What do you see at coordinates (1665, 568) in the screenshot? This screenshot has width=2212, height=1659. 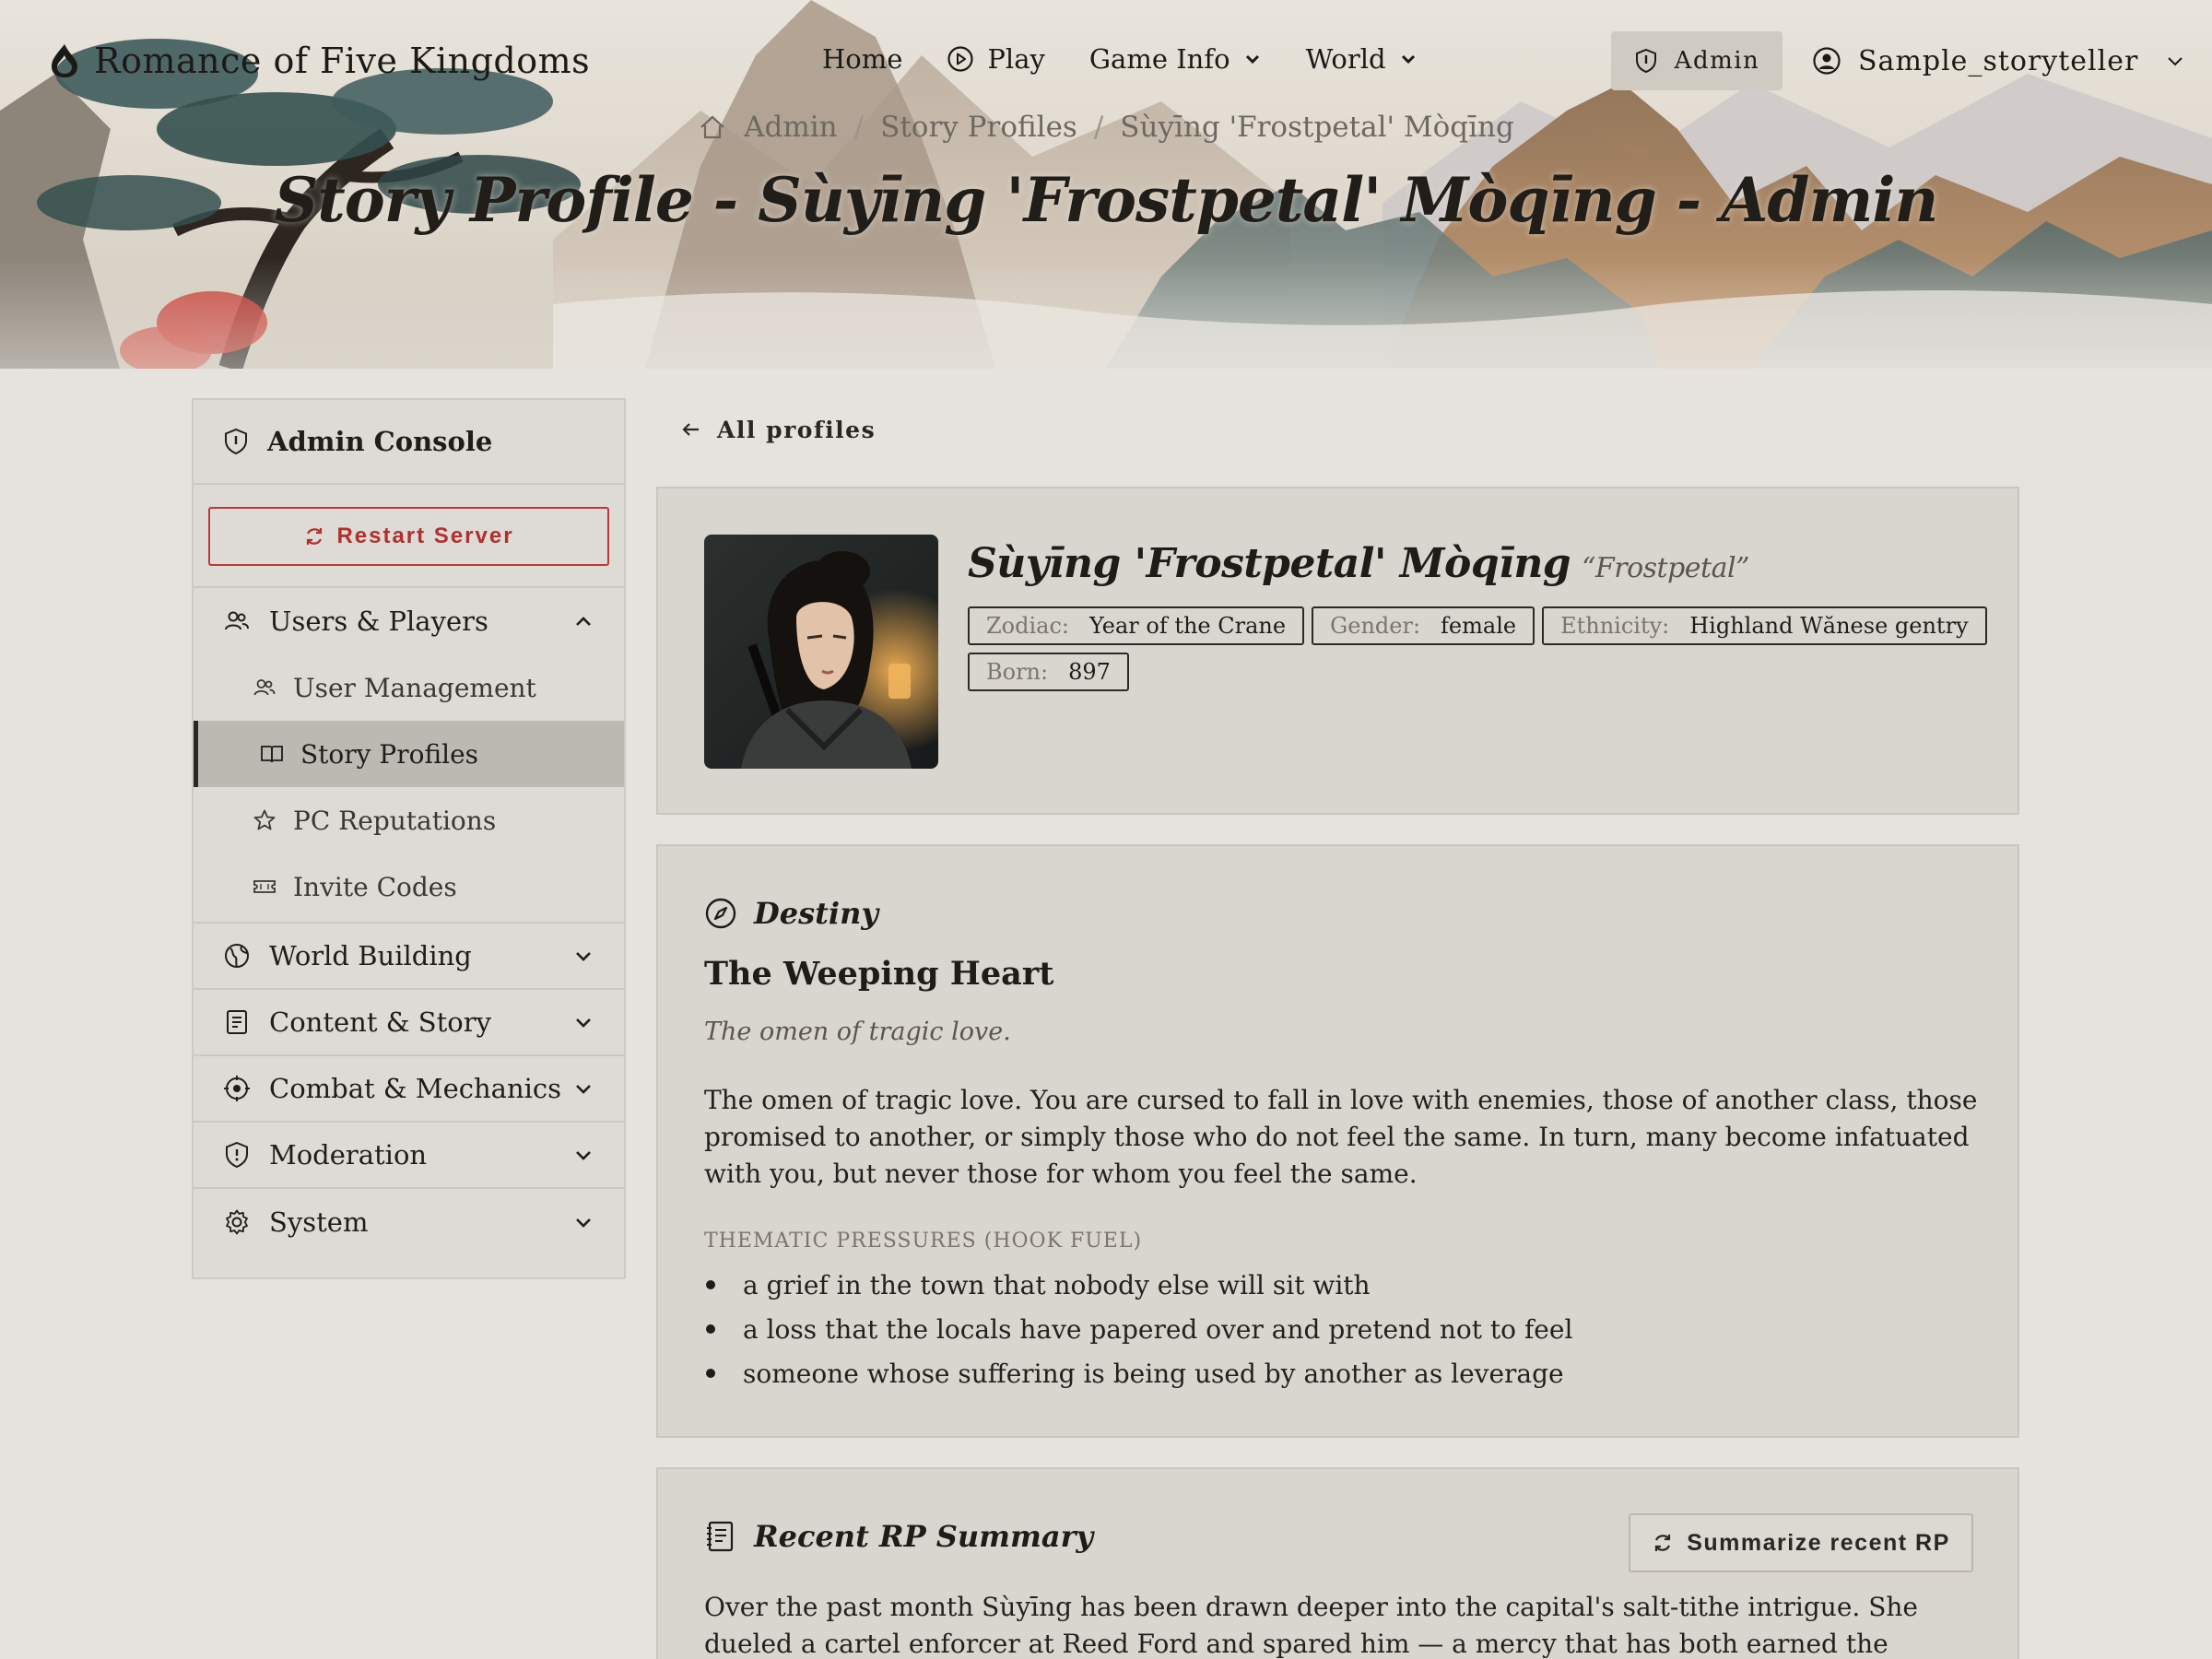 I see `character-nickname: “Frostpetal”` at bounding box center [1665, 568].